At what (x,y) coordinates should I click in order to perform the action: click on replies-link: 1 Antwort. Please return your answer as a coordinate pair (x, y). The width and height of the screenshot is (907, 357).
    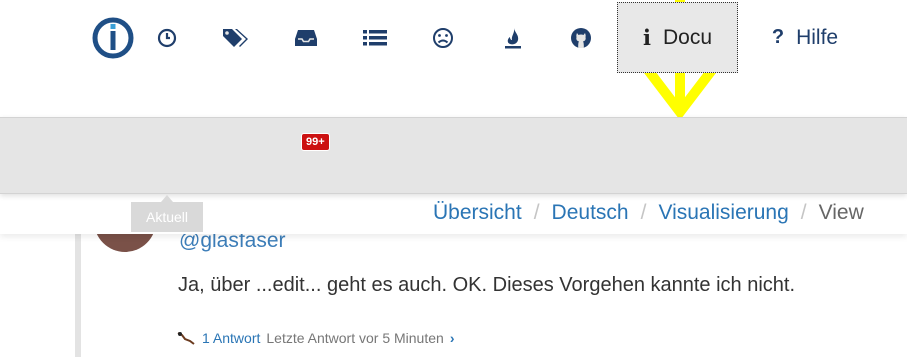
    Looking at the image, I should click on (231, 338).